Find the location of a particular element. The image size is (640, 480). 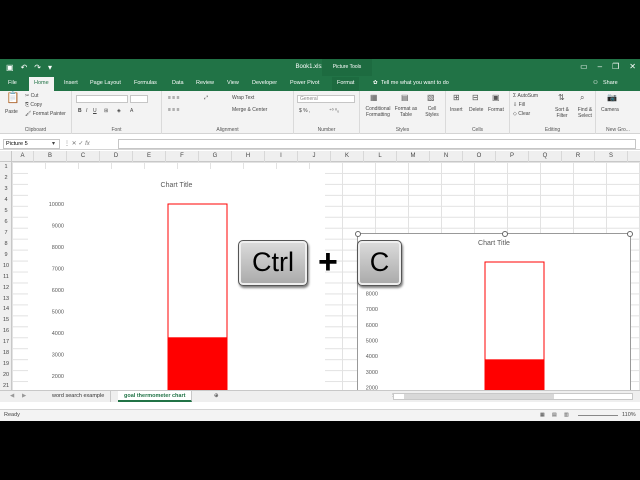

row-header: 7 is located at coordinates (6, 233).